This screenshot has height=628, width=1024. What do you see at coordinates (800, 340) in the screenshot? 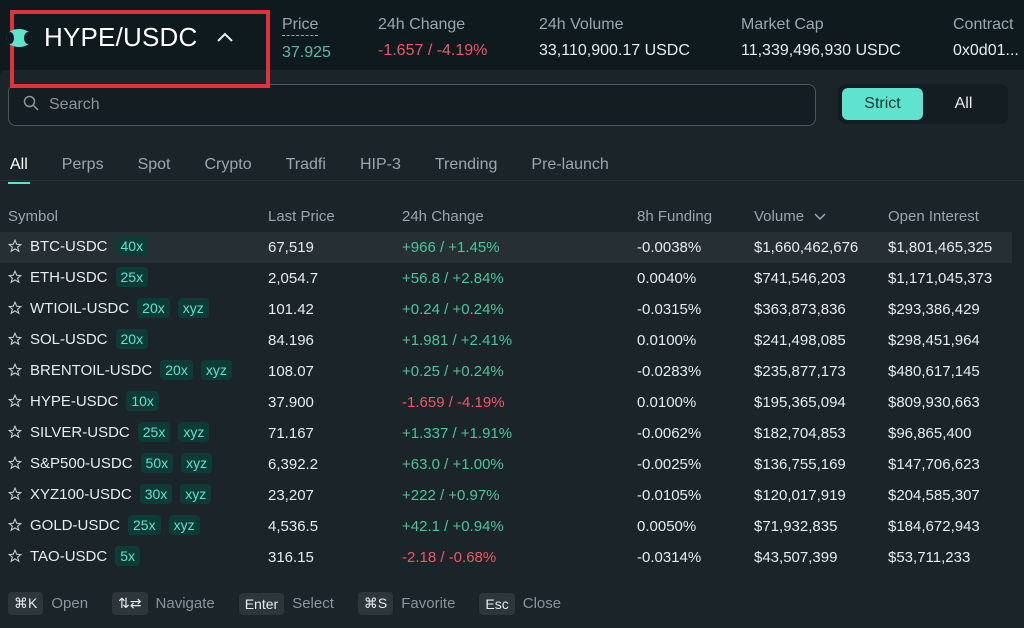
I see `volume-cell: $241,498,085` at bounding box center [800, 340].